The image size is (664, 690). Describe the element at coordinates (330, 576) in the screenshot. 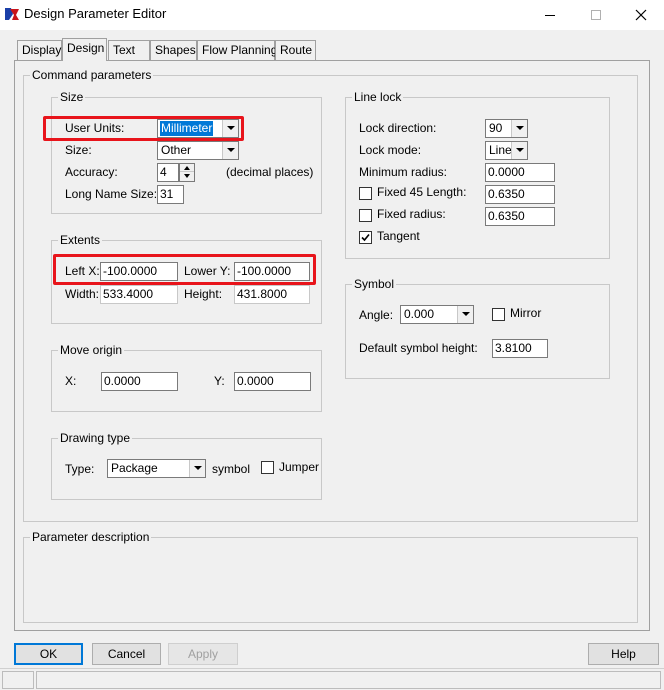

I see `parameter-description-group: Parameter description` at that location.